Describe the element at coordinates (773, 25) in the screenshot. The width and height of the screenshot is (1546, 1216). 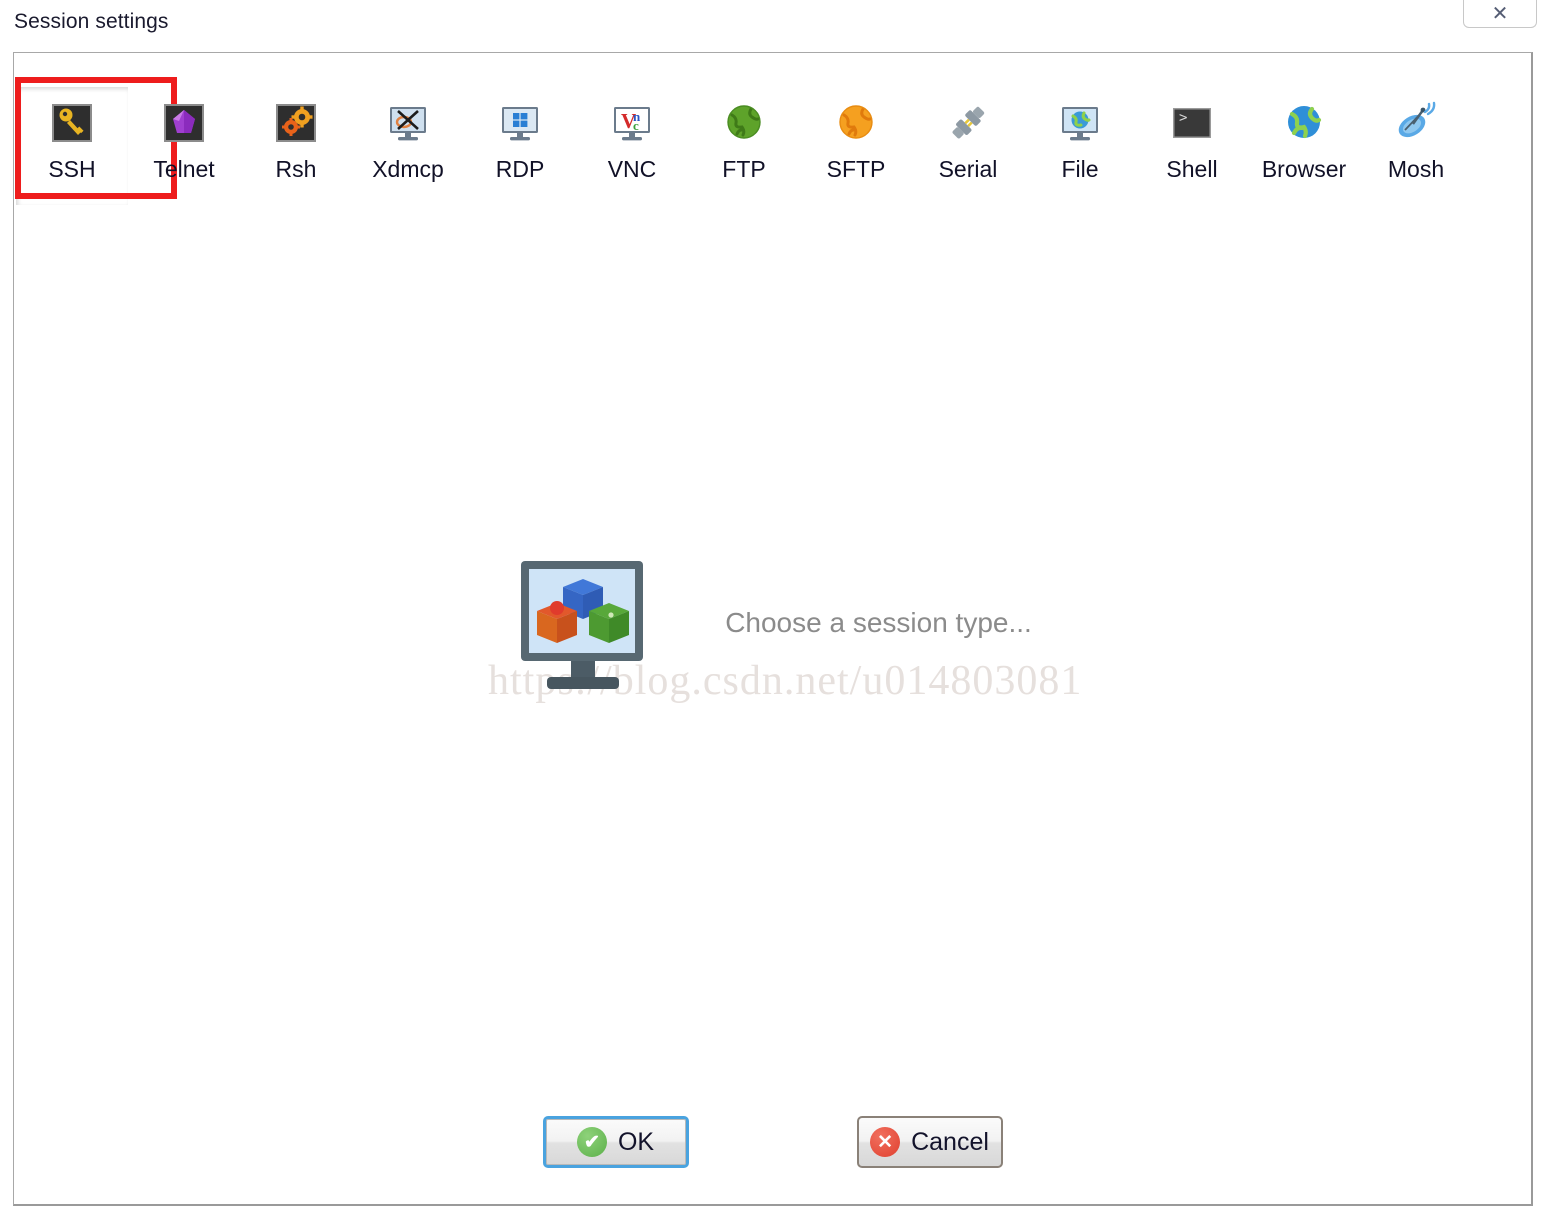
I see `title-bar: Session settings ✕` at that location.